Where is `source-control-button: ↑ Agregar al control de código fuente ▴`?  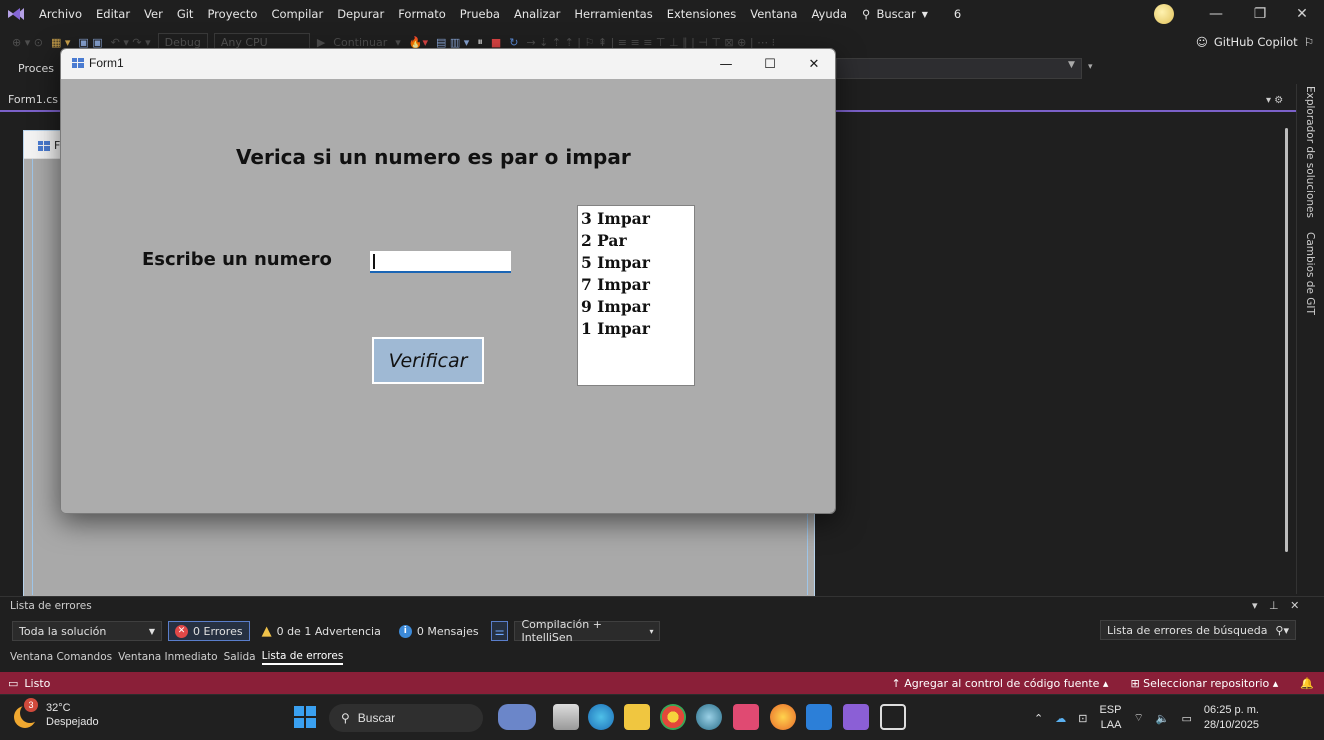
source-control-button: ↑ Agregar al control de código fuente ▴ is located at coordinates (1000, 683).